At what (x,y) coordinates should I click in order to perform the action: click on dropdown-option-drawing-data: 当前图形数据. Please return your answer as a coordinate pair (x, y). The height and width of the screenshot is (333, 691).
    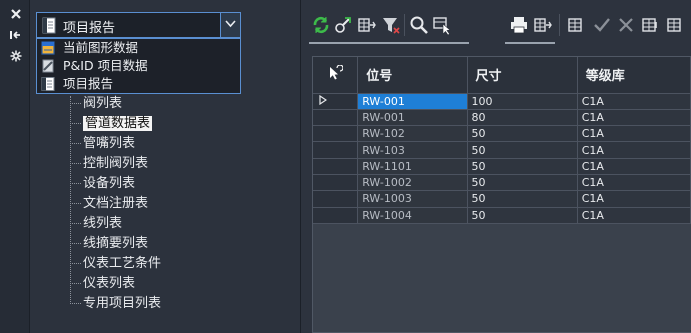
    Looking at the image, I should click on (138, 48).